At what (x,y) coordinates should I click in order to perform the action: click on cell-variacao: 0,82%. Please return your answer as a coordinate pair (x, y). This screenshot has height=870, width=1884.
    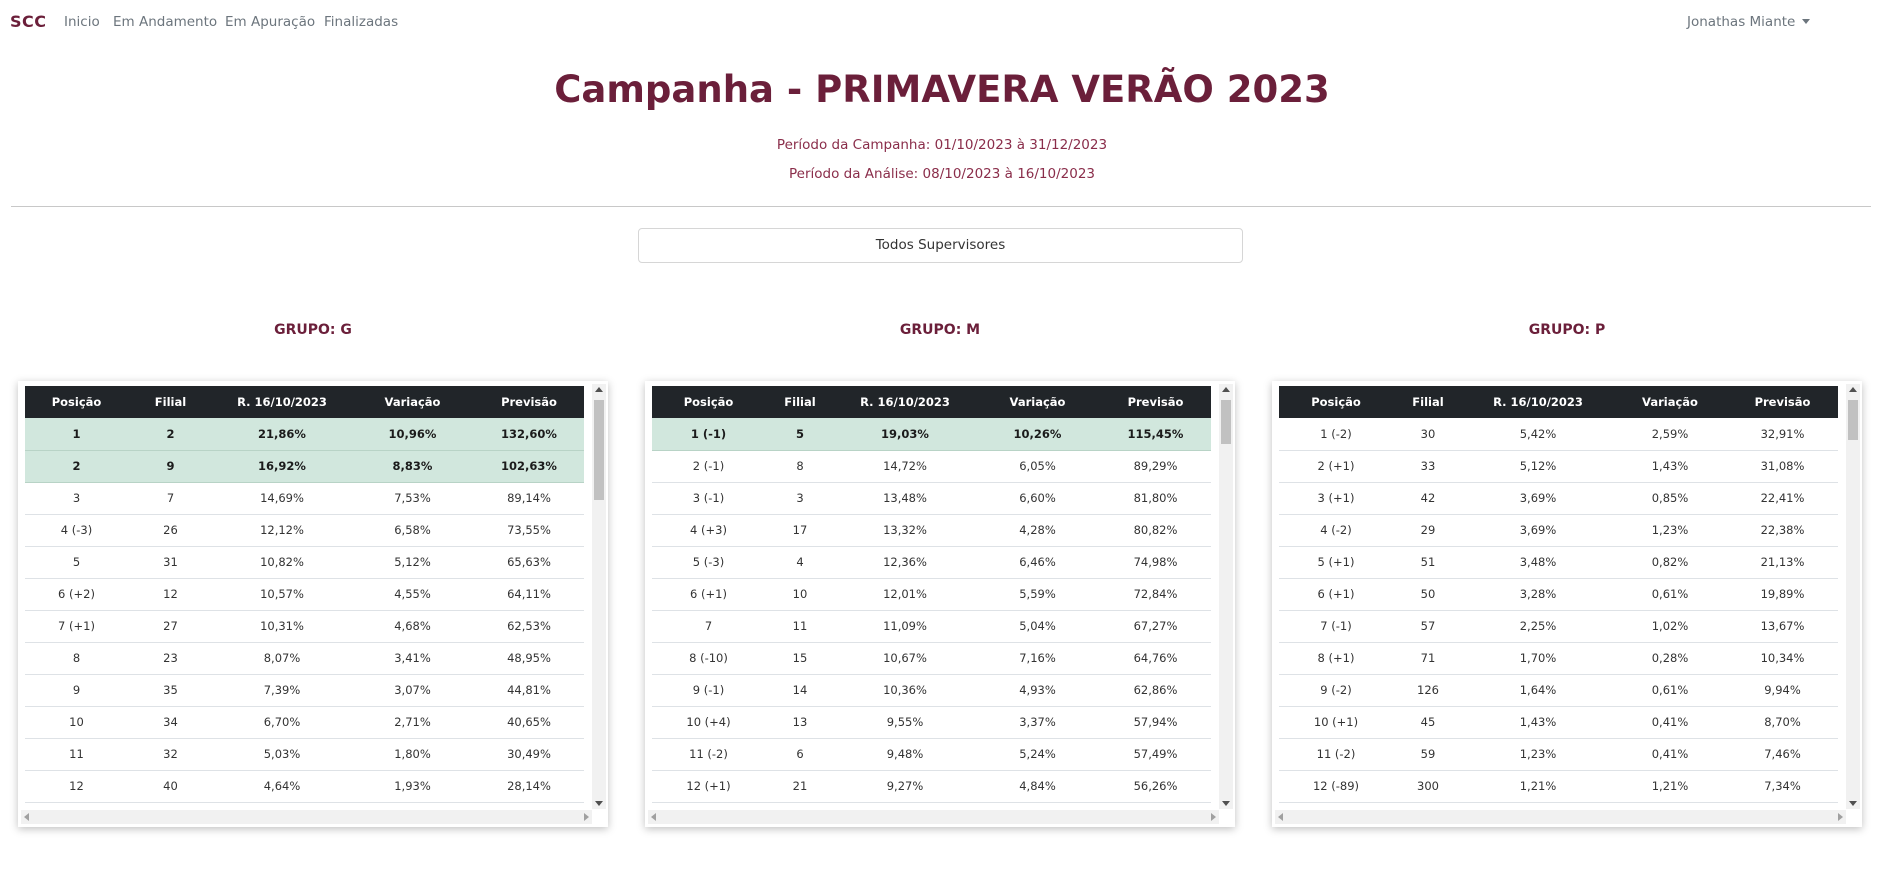
    Looking at the image, I should click on (1670, 562).